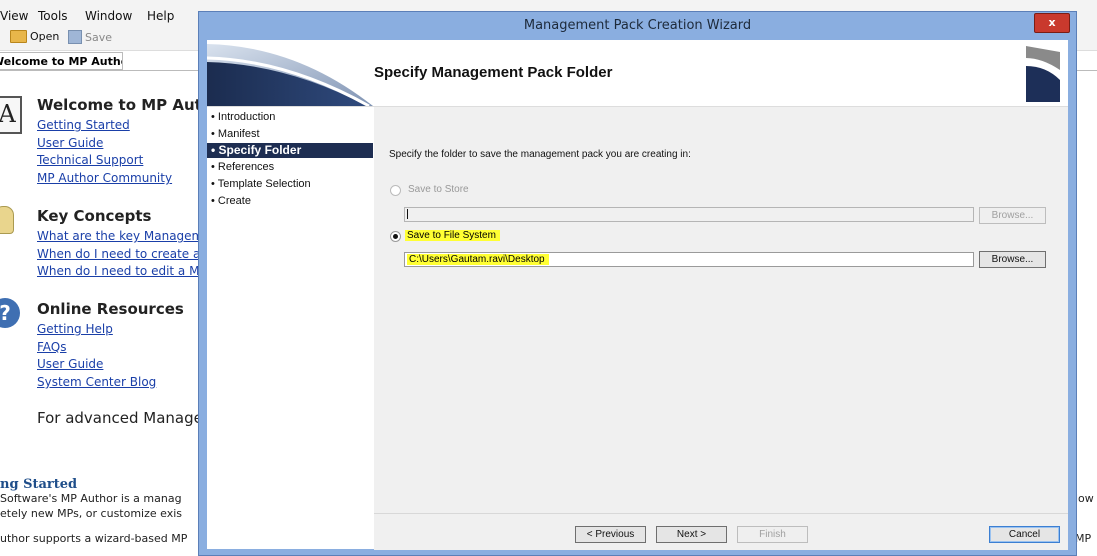  Describe the element at coordinates (94, 216) in the screenshot. I see `key-concepts-heading: Key Concepts` at that location.